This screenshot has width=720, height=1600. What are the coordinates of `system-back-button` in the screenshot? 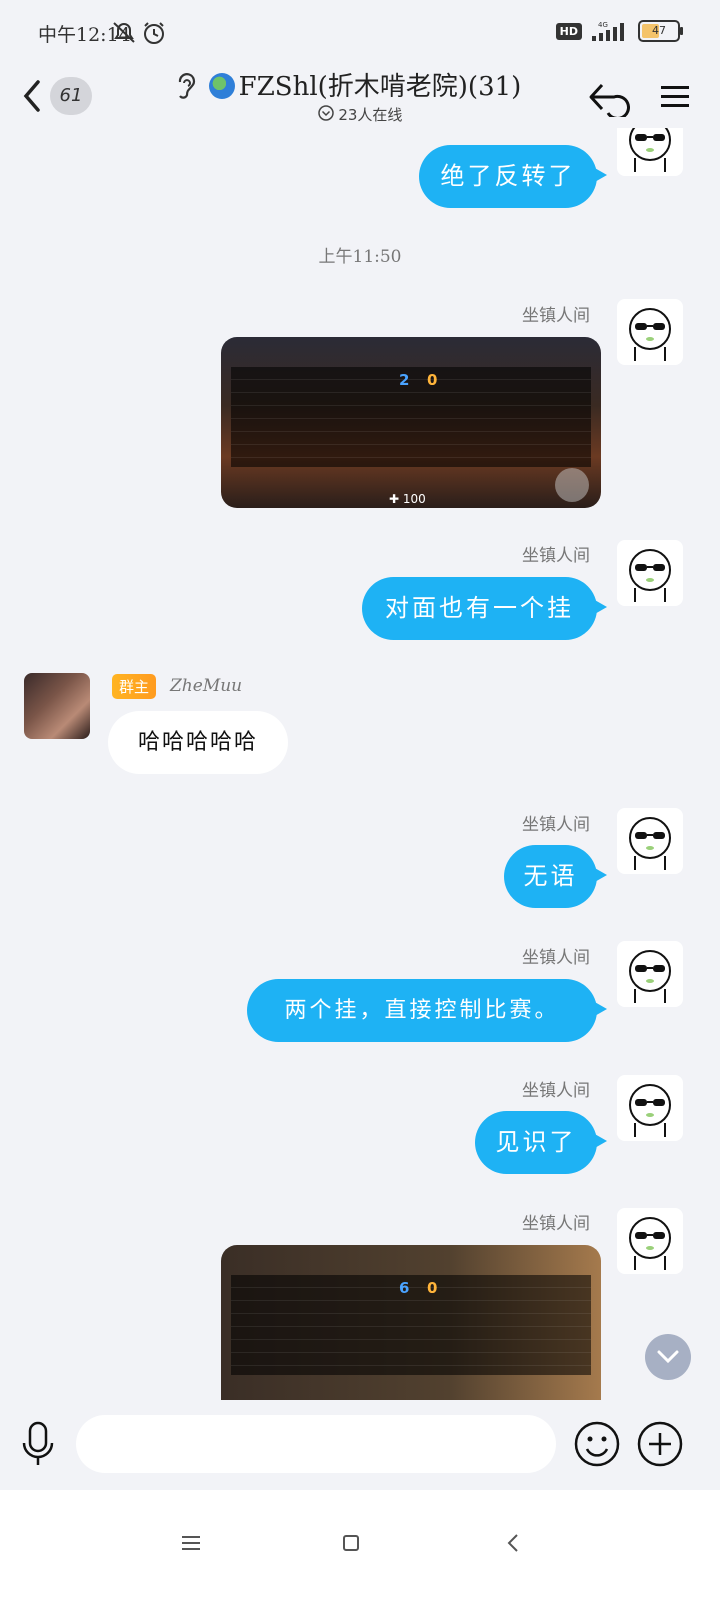 It's located at (513, 1543).